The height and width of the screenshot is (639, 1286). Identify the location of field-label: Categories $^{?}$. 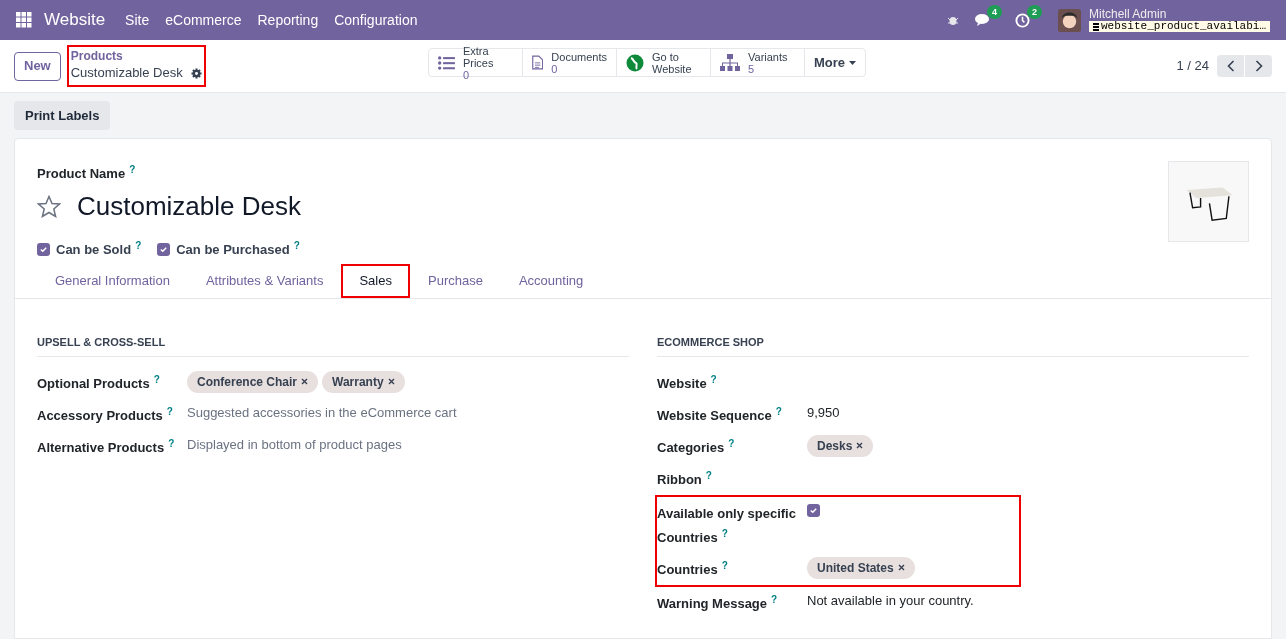
(696, 447).